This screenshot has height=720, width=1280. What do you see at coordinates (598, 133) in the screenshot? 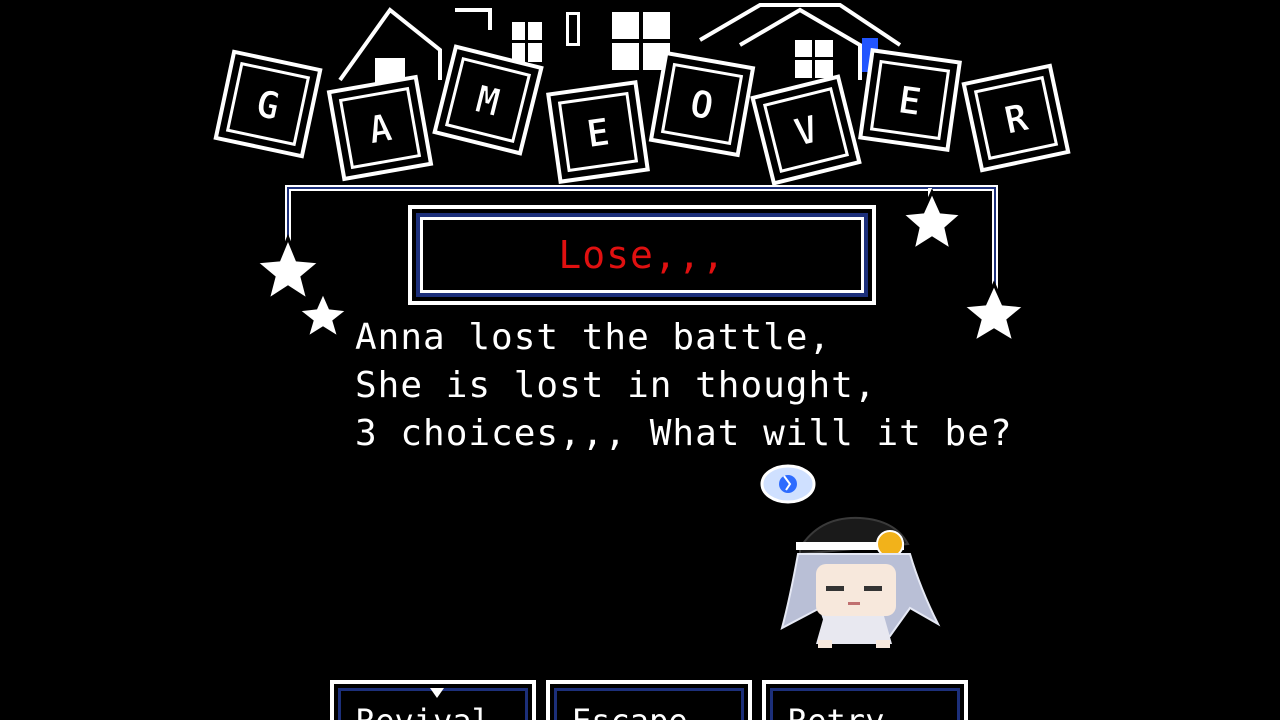
I see `title-letter-e: E` at bounding box center [598, 133].